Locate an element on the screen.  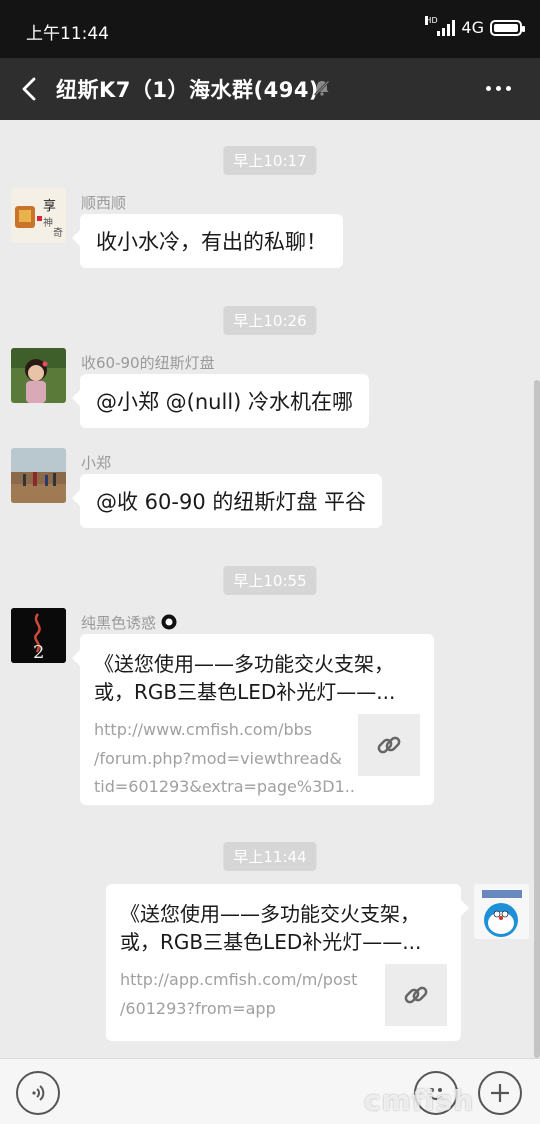
sender-name: 纯黑色诱惑 is located at coordinates (129, 622).